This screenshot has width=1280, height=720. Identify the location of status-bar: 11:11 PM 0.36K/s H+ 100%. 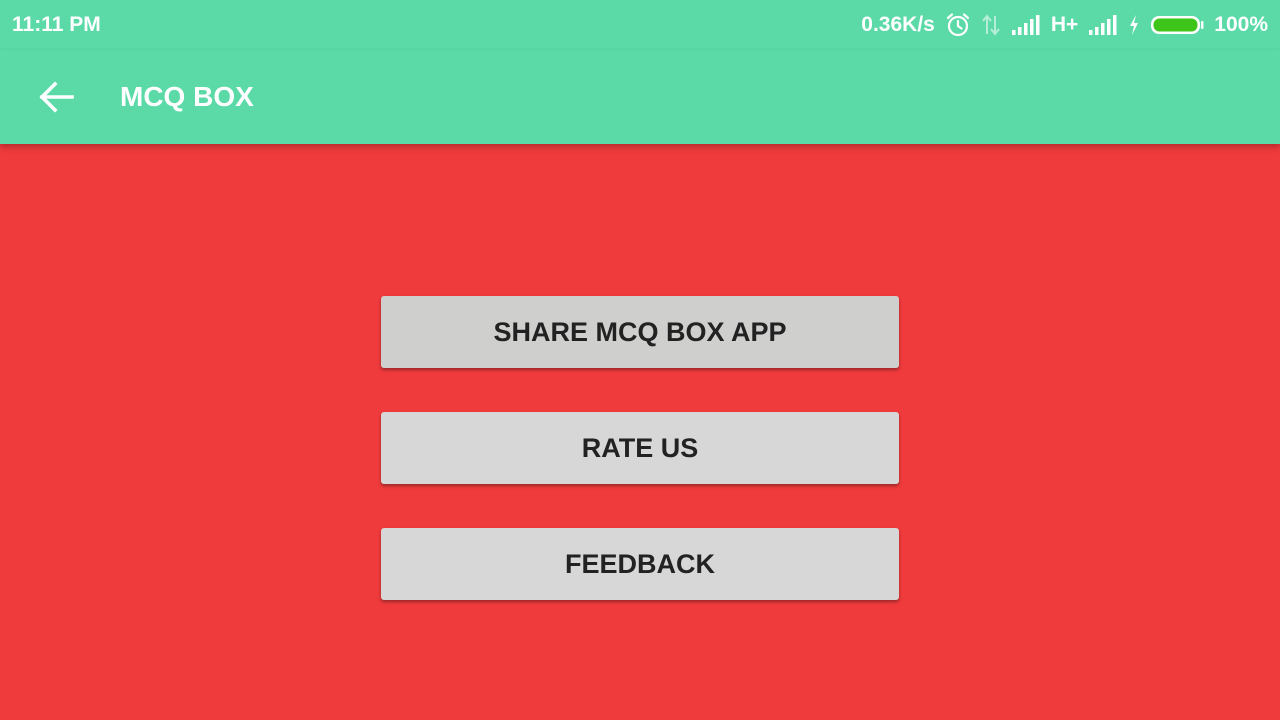
(640, 25).